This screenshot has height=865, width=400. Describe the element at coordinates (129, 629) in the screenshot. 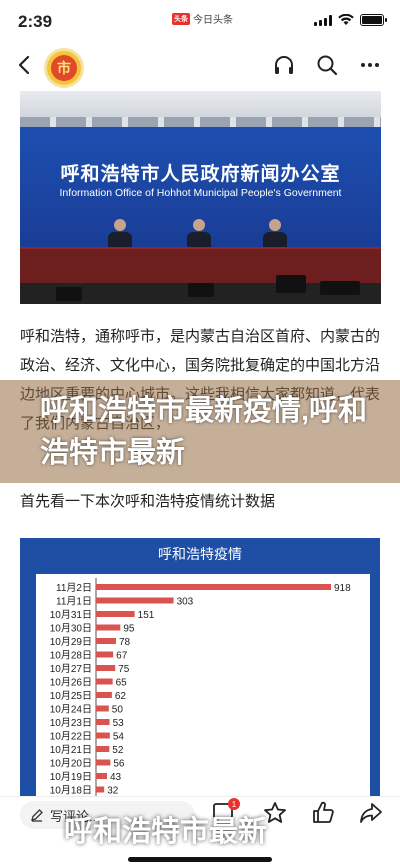

I see `value-label: 95` at that location.